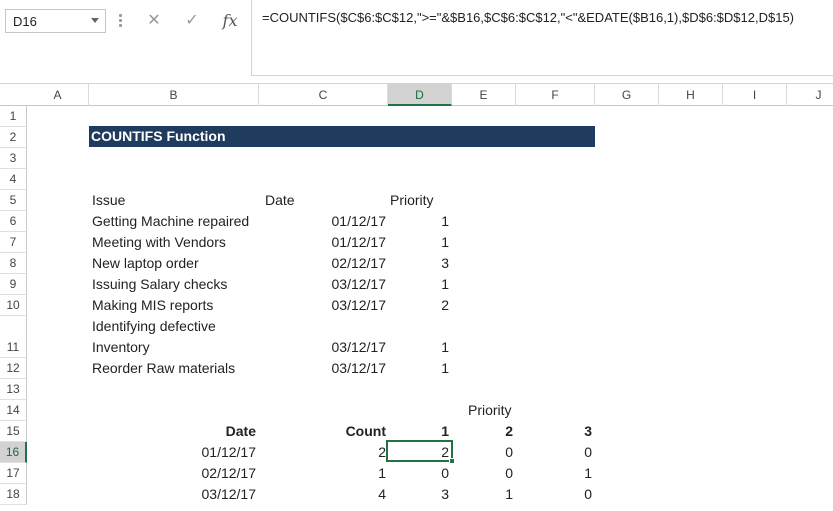 Image resolution: width=833 pixels, height=511 pixels. Describe the element at coordinates (13, 431) in the screenshot. I see `row-header-15: 15` at that location.